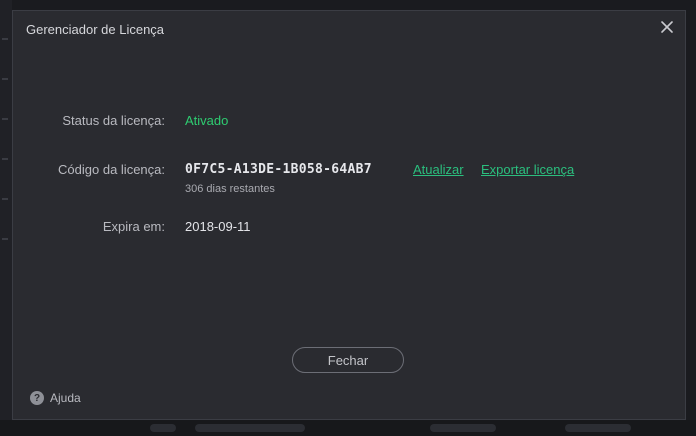  What do you see at coordinates (113, 120) in the screenshot?
I see `status-label: Status da licença:` at bounding box center [113, 120].